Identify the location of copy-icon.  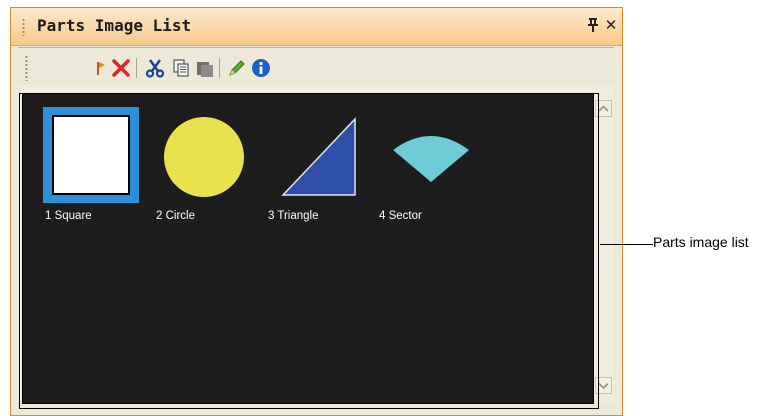
(181, 68).